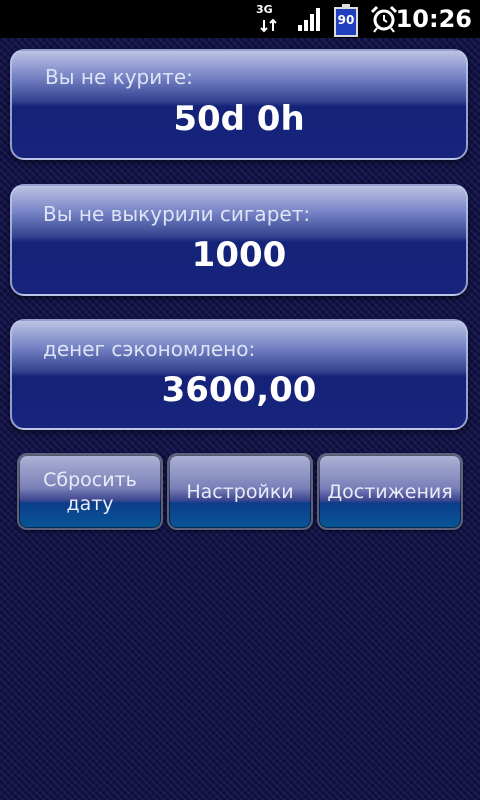 This screenshot has width=480, height=800. Describe the element at coordinates (177, 214) in the screenshot. I see `cigarettes-not-smoked-label: Вы не выкурили сигарет:` at that location.